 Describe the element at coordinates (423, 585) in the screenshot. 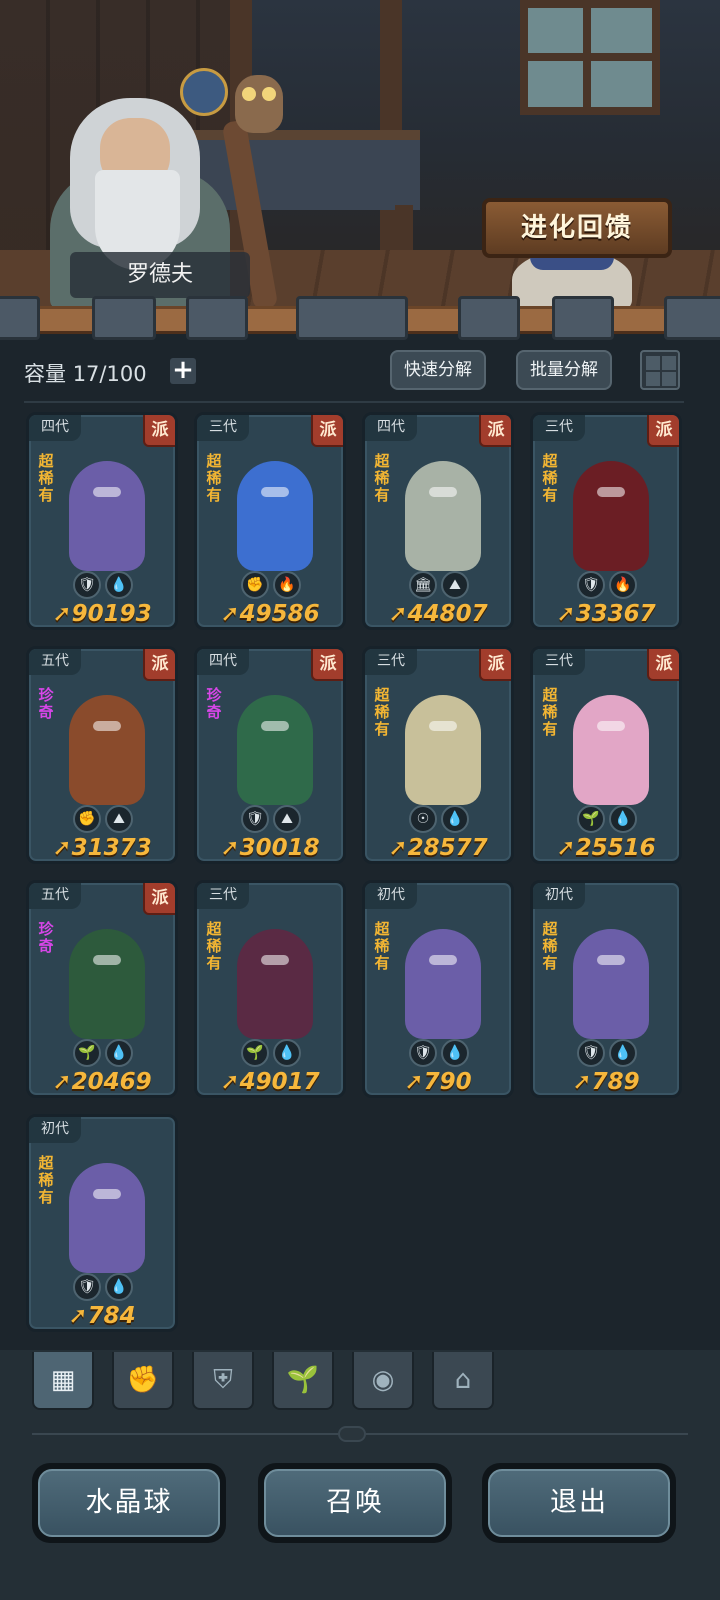

I see `tower-icon: 🏛` at that location.